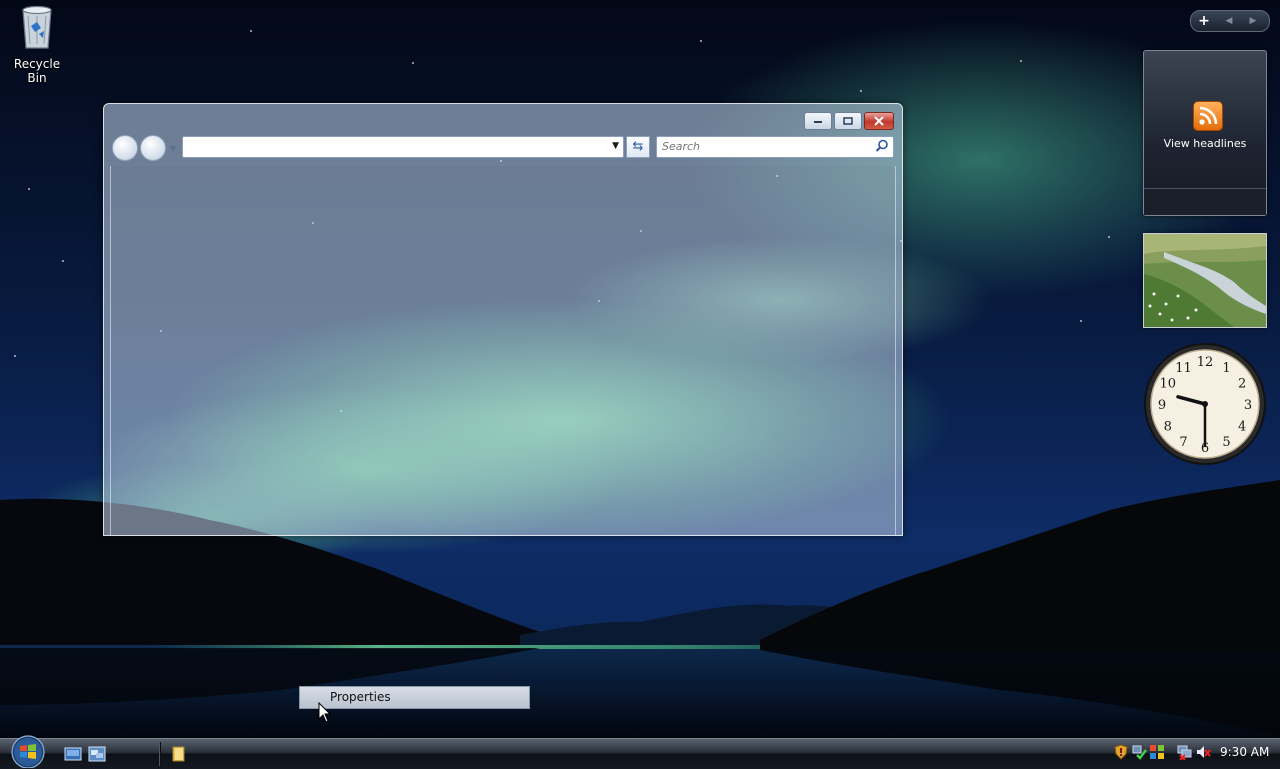  I want to click on next-page-button: ▶, so click(1253, 21).